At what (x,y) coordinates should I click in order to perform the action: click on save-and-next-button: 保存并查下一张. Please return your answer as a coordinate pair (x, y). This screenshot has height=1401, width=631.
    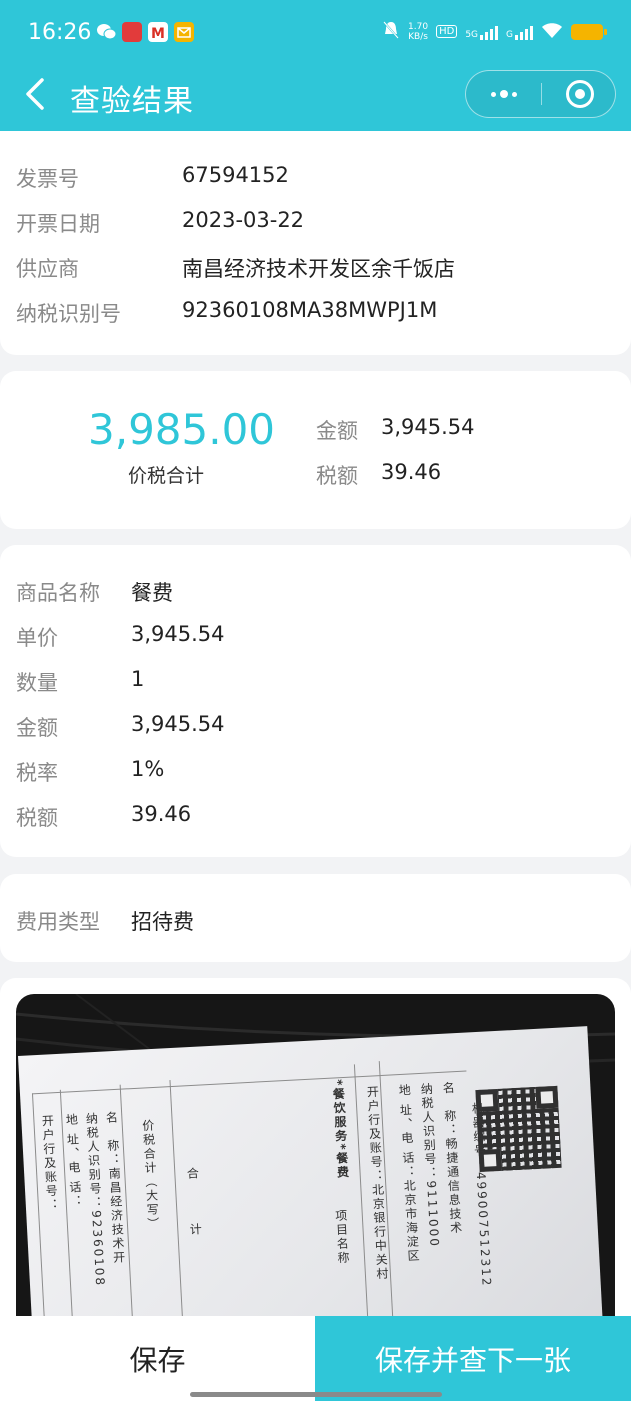
    Looking at the image, I should click on (473, 1358).